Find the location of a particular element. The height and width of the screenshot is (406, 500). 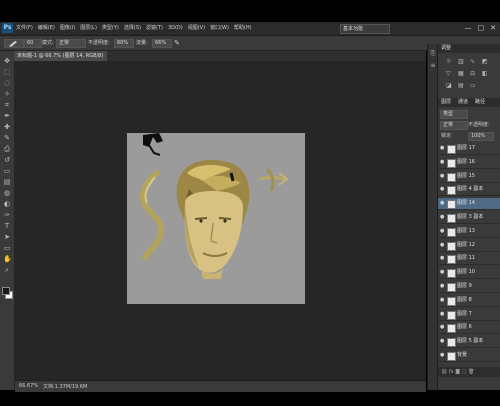

quick-select-icon: ✧ is located at coordinates (7, 94).